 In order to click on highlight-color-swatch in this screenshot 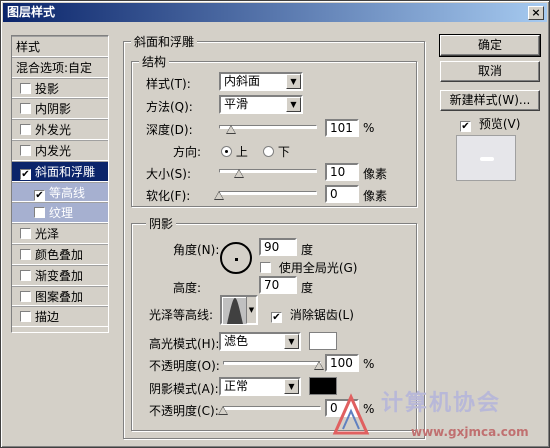, I will do `click(323, 341)`.